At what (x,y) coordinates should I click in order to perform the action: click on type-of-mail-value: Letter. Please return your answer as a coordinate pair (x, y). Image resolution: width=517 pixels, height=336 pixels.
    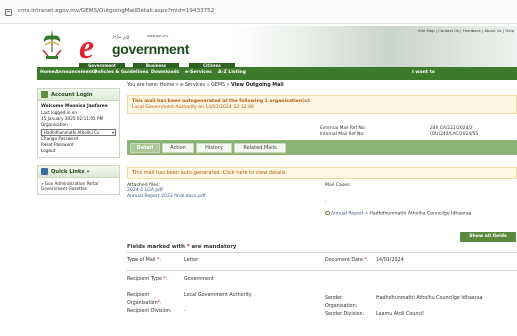
    Looking at the image, I should click on (191, 260).